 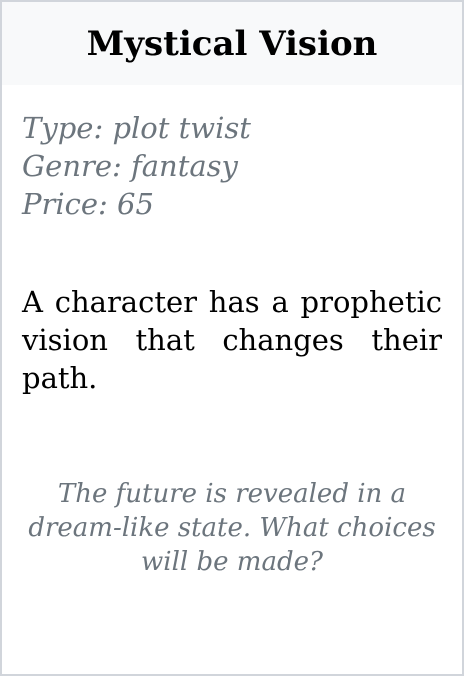 I want to click on card-header: Mystical Vision, so click(x=232, y=43).